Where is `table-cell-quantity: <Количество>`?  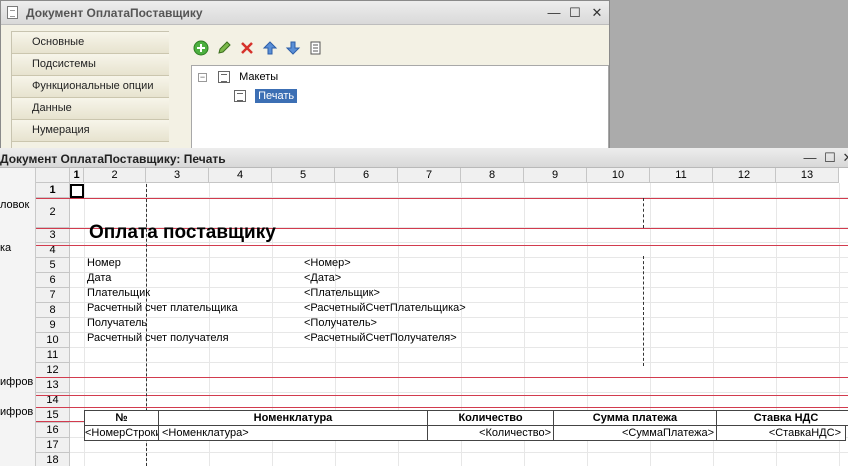
table-cell-quantity: <Количество> is located at coordinates (490, 433).